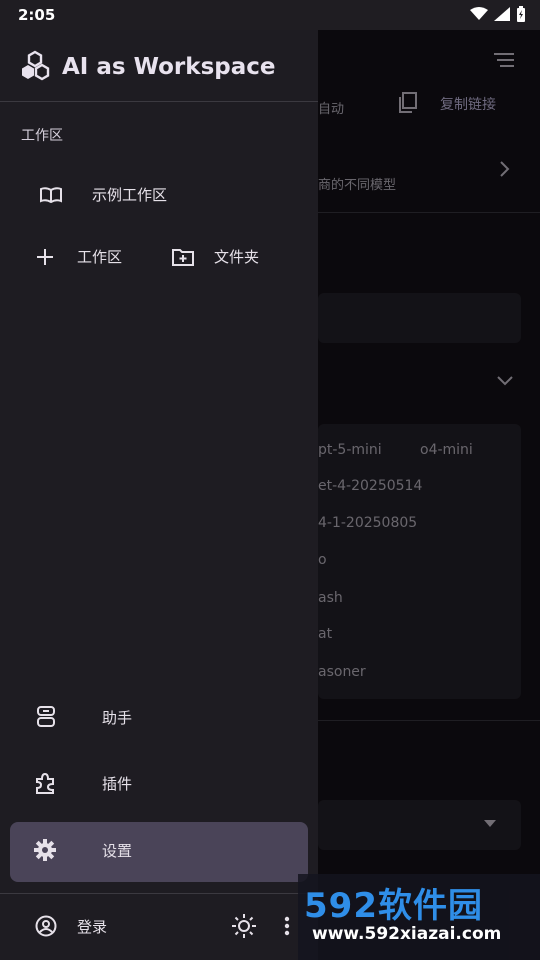  What do you see at coordinates (117, 850) in the screenshot?
I see `settings-label: 设置` at bounding box center [117, 850].